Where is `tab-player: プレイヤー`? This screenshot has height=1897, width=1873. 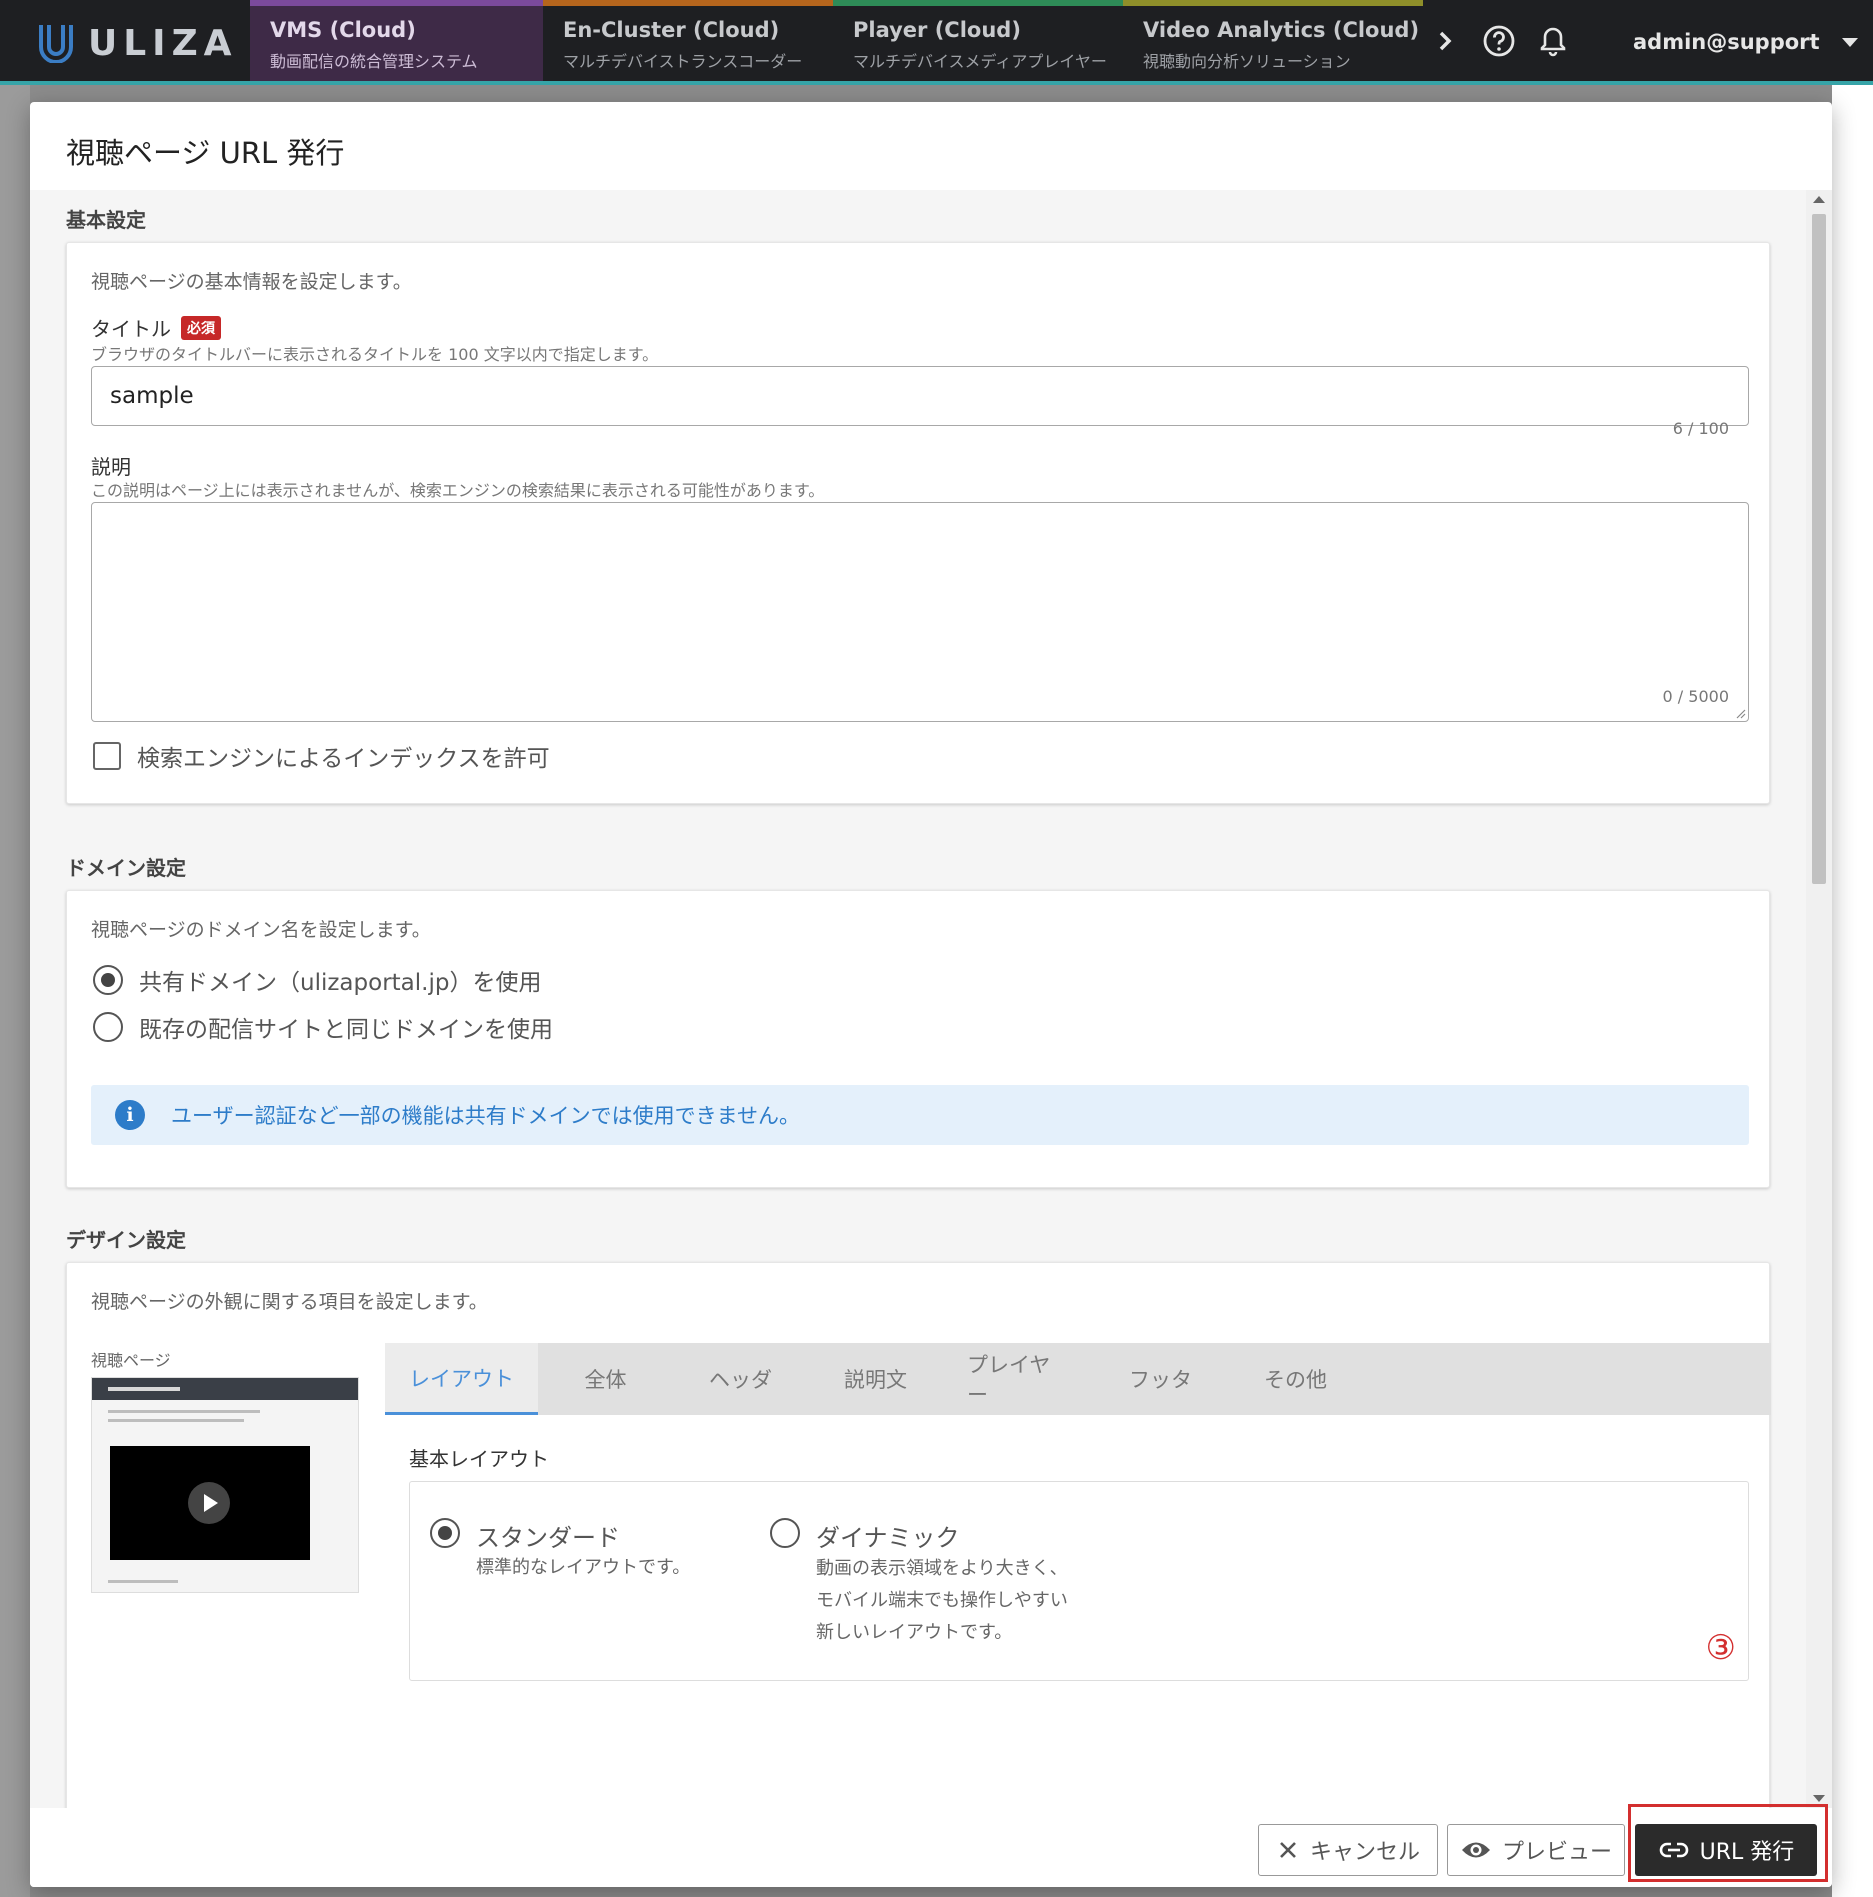 tab-player: プレイヤー is located at coordinates (1018, 1379).